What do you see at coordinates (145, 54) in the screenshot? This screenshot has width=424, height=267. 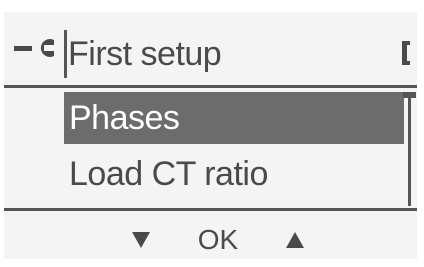 I see `page-title: First setup` at bounding box center [145, 54].